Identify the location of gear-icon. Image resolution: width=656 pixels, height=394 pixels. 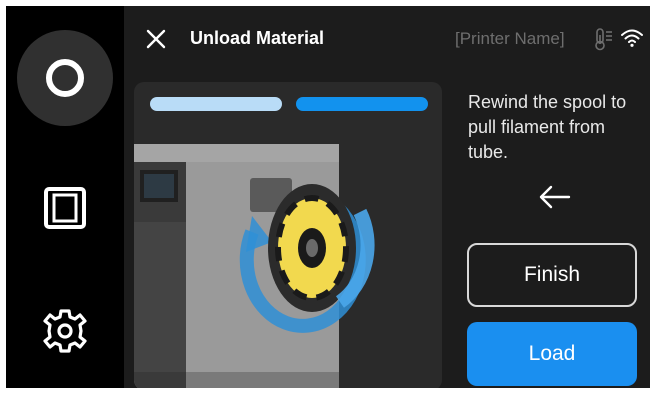
(65, 331).